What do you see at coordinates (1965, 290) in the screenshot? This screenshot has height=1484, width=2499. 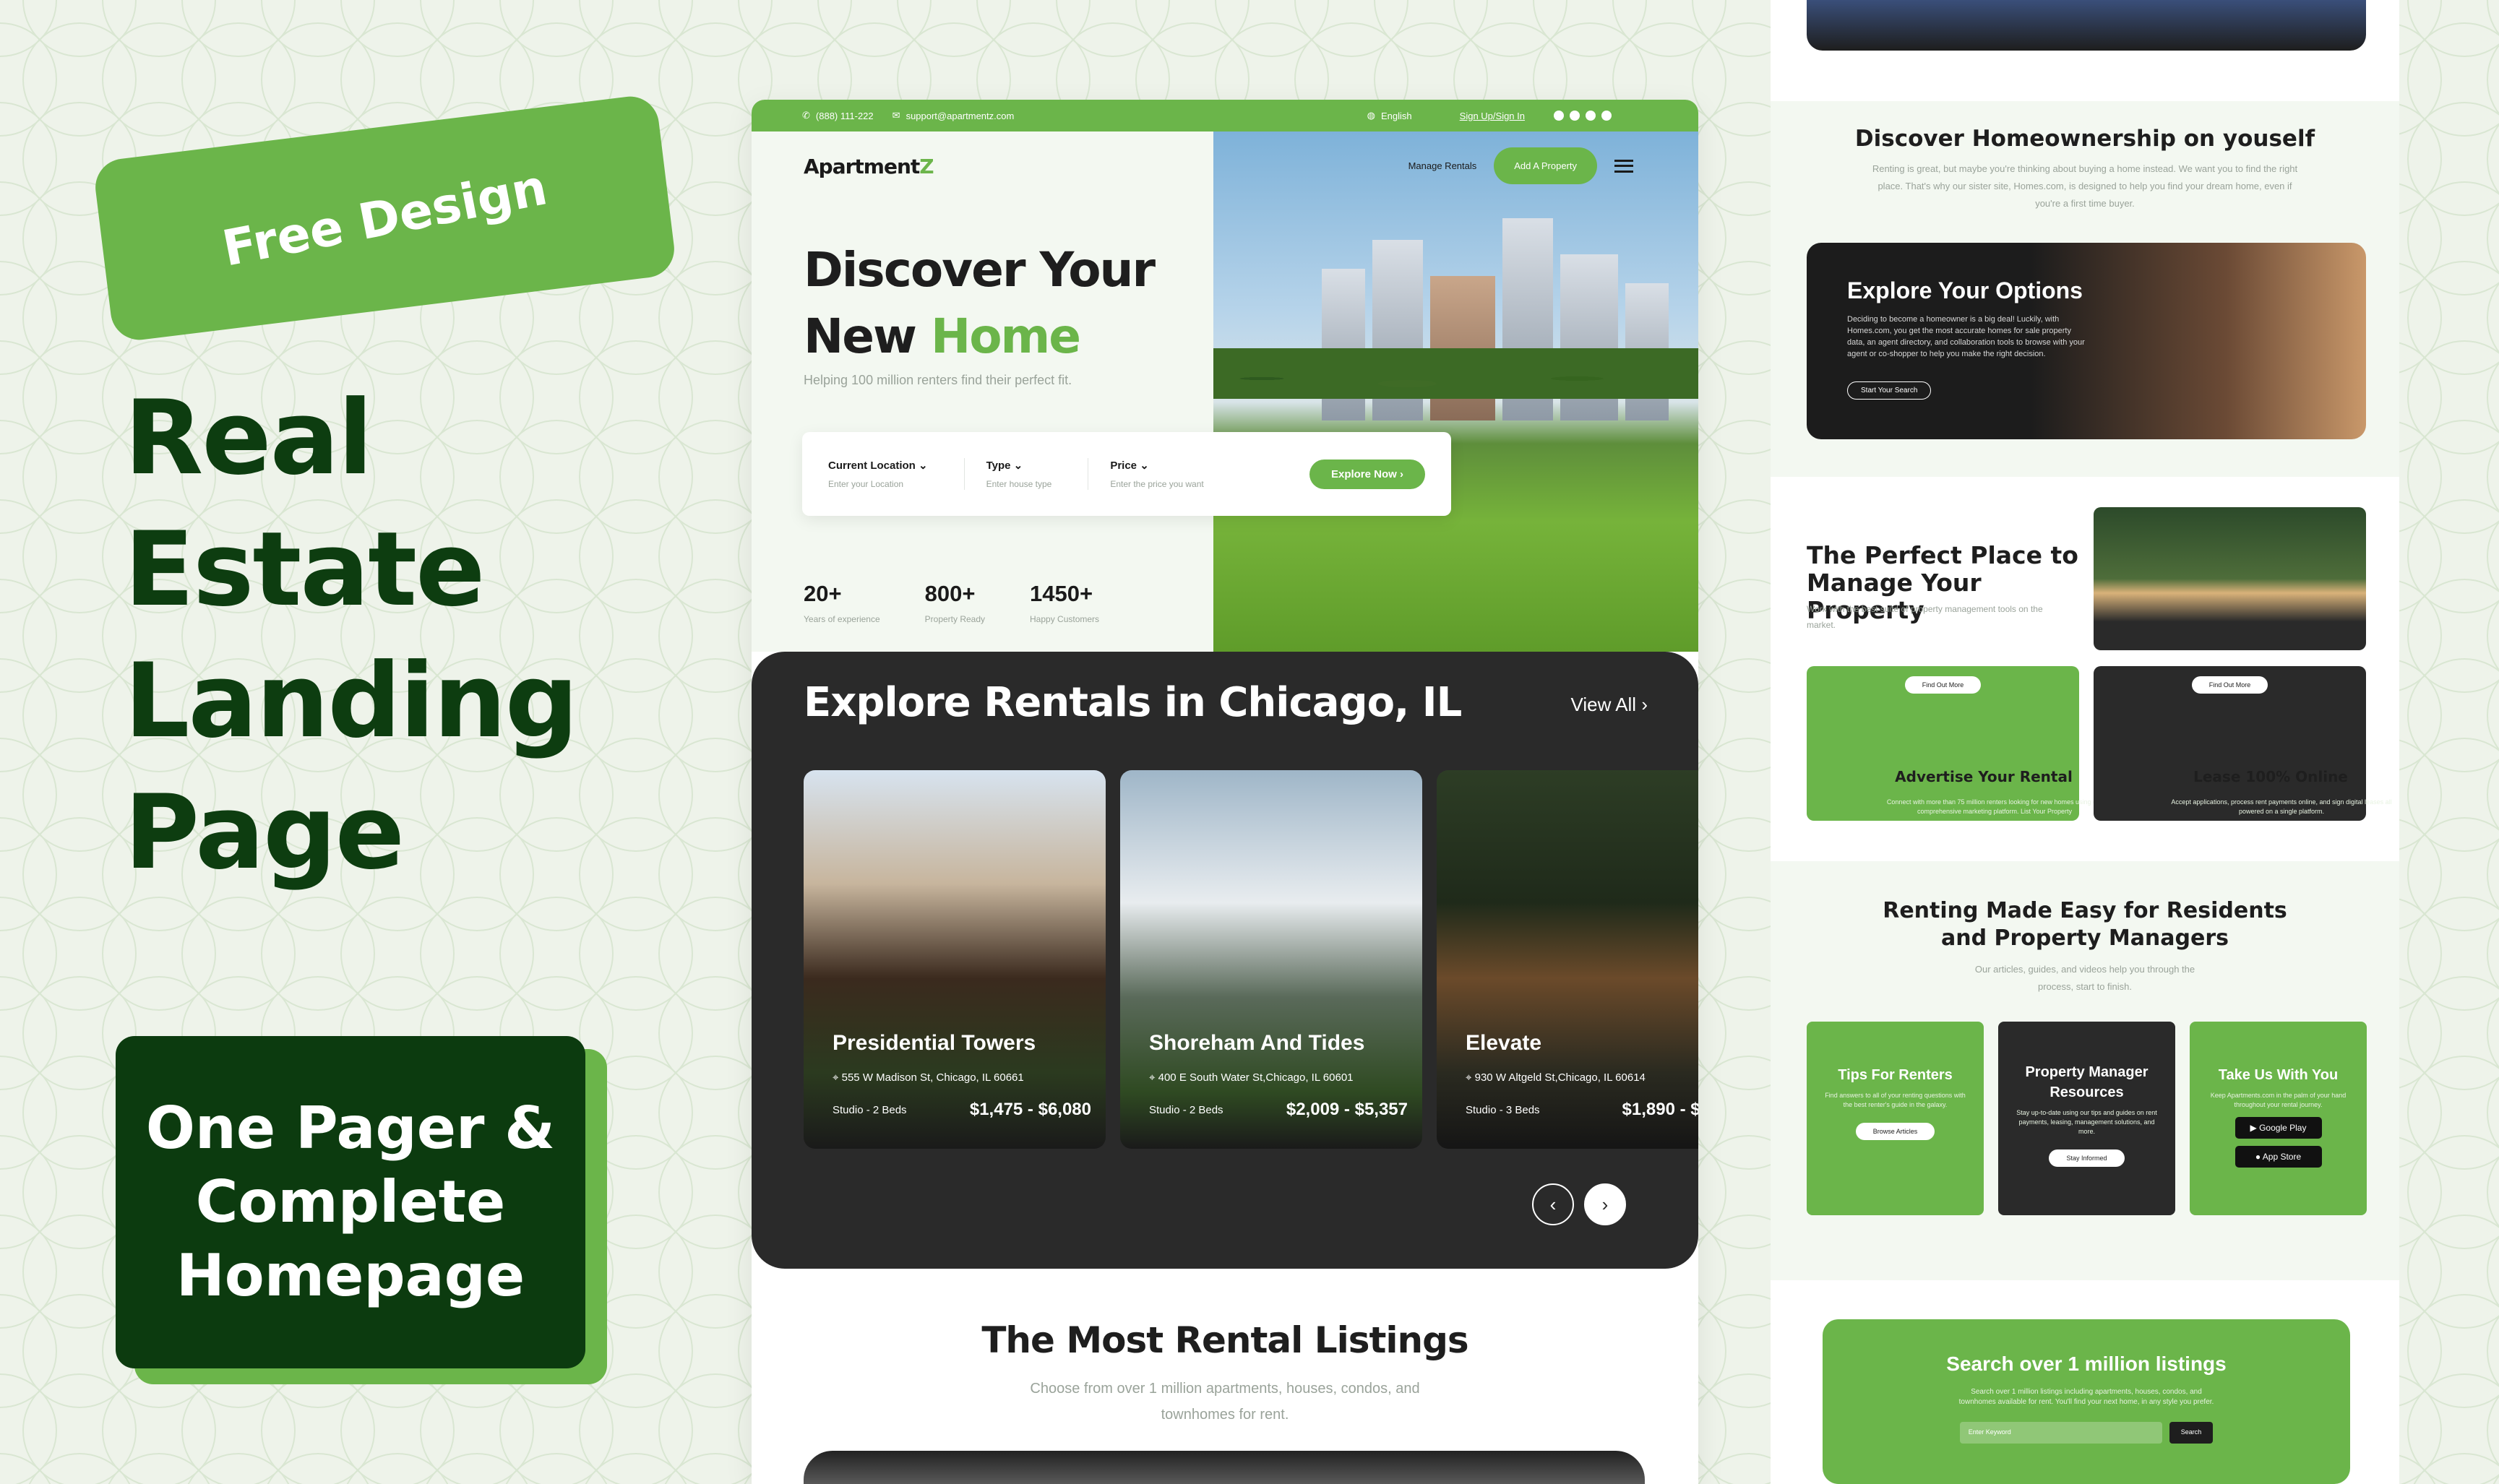 I see `options-title: Explore Your Options` at bounding box center [1965, 290].